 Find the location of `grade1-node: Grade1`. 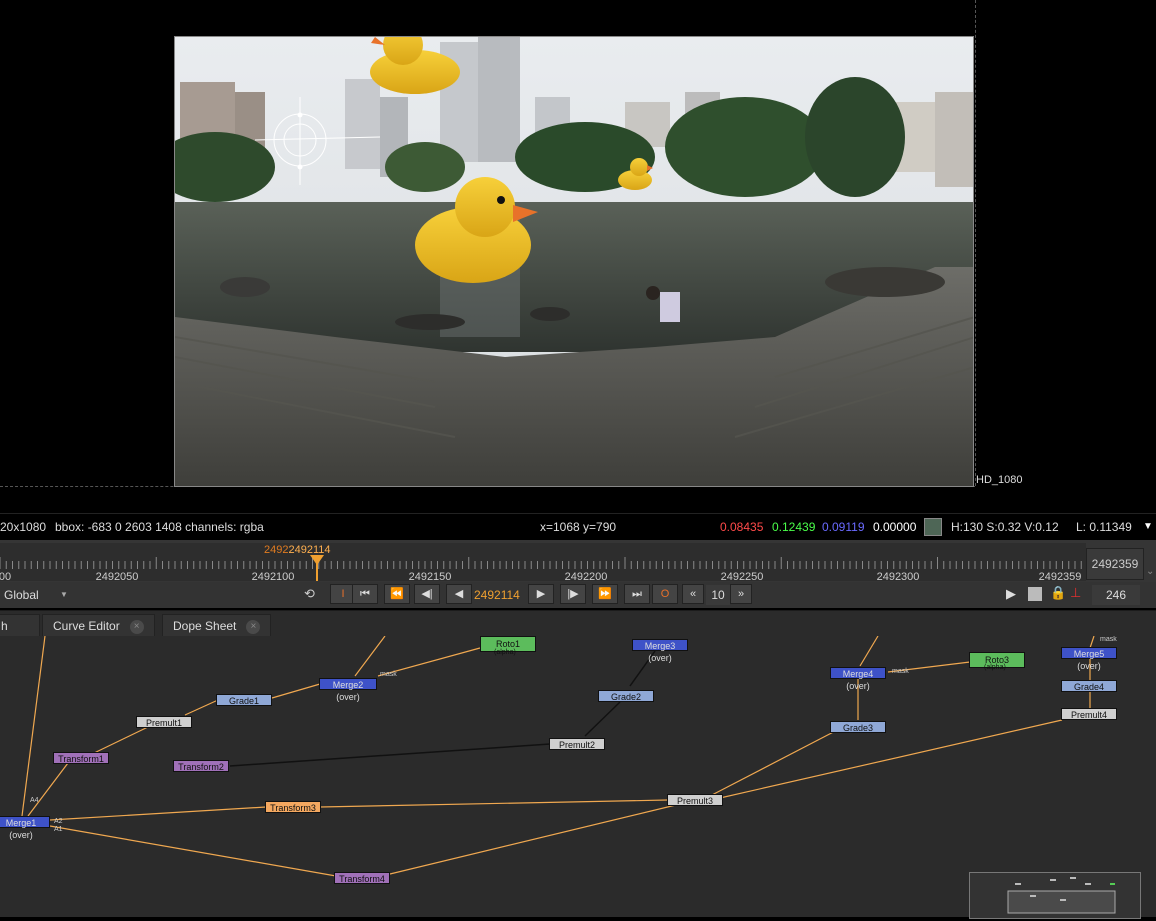

grade1-node: Grade1 is located at coordinates (244, 700).